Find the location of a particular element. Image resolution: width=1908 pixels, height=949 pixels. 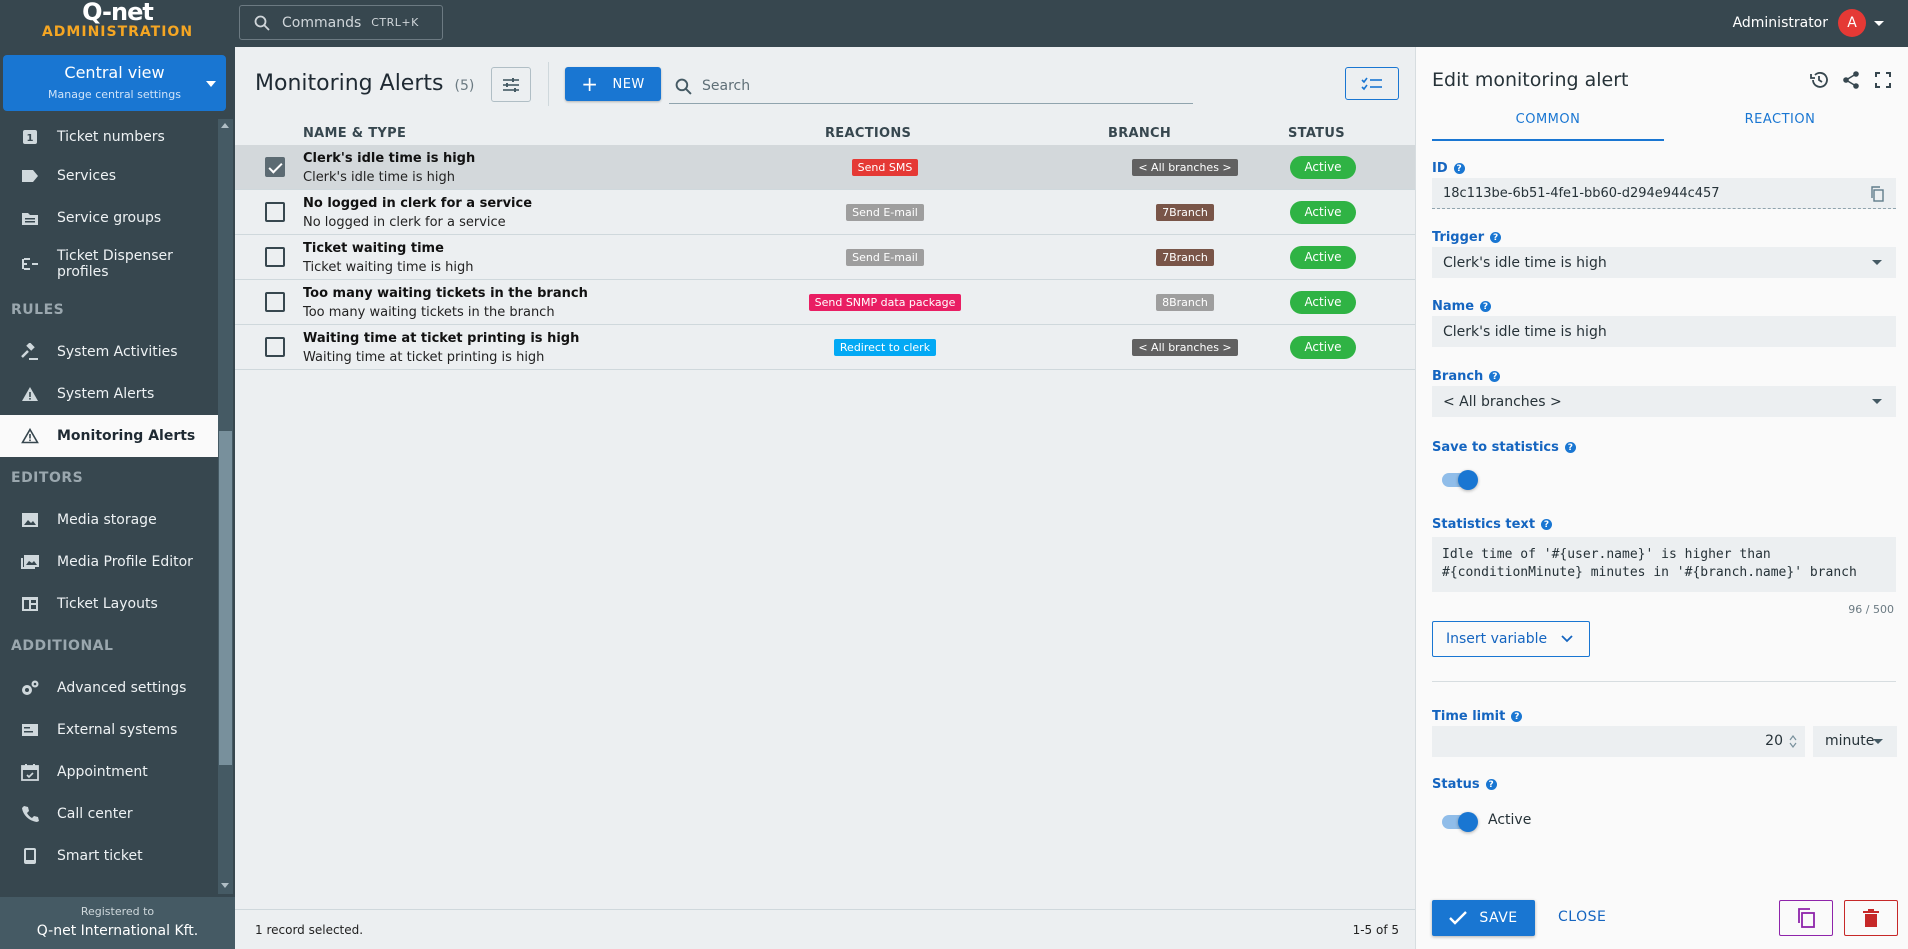

sidebar-item-label: System Activities is located at coordinates (117, 352).